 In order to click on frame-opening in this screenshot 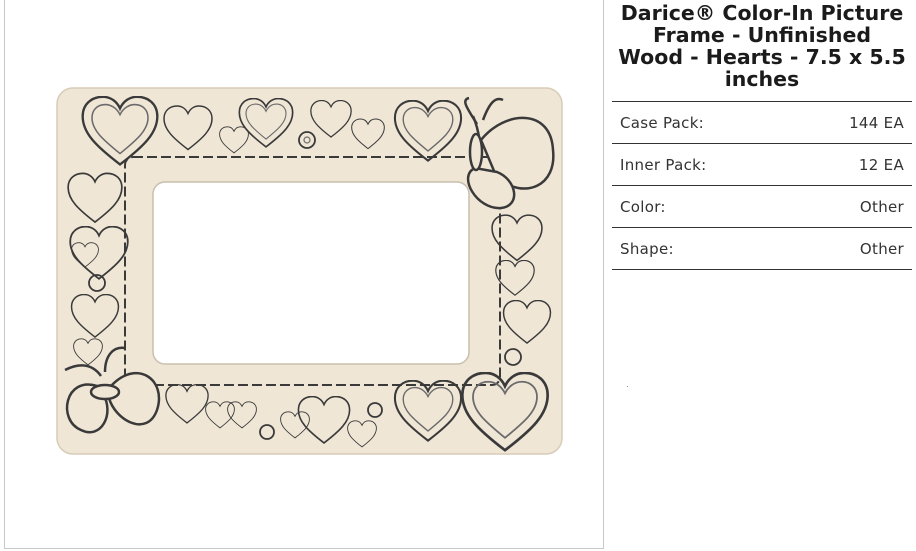, I will do `click(311, 273)`.